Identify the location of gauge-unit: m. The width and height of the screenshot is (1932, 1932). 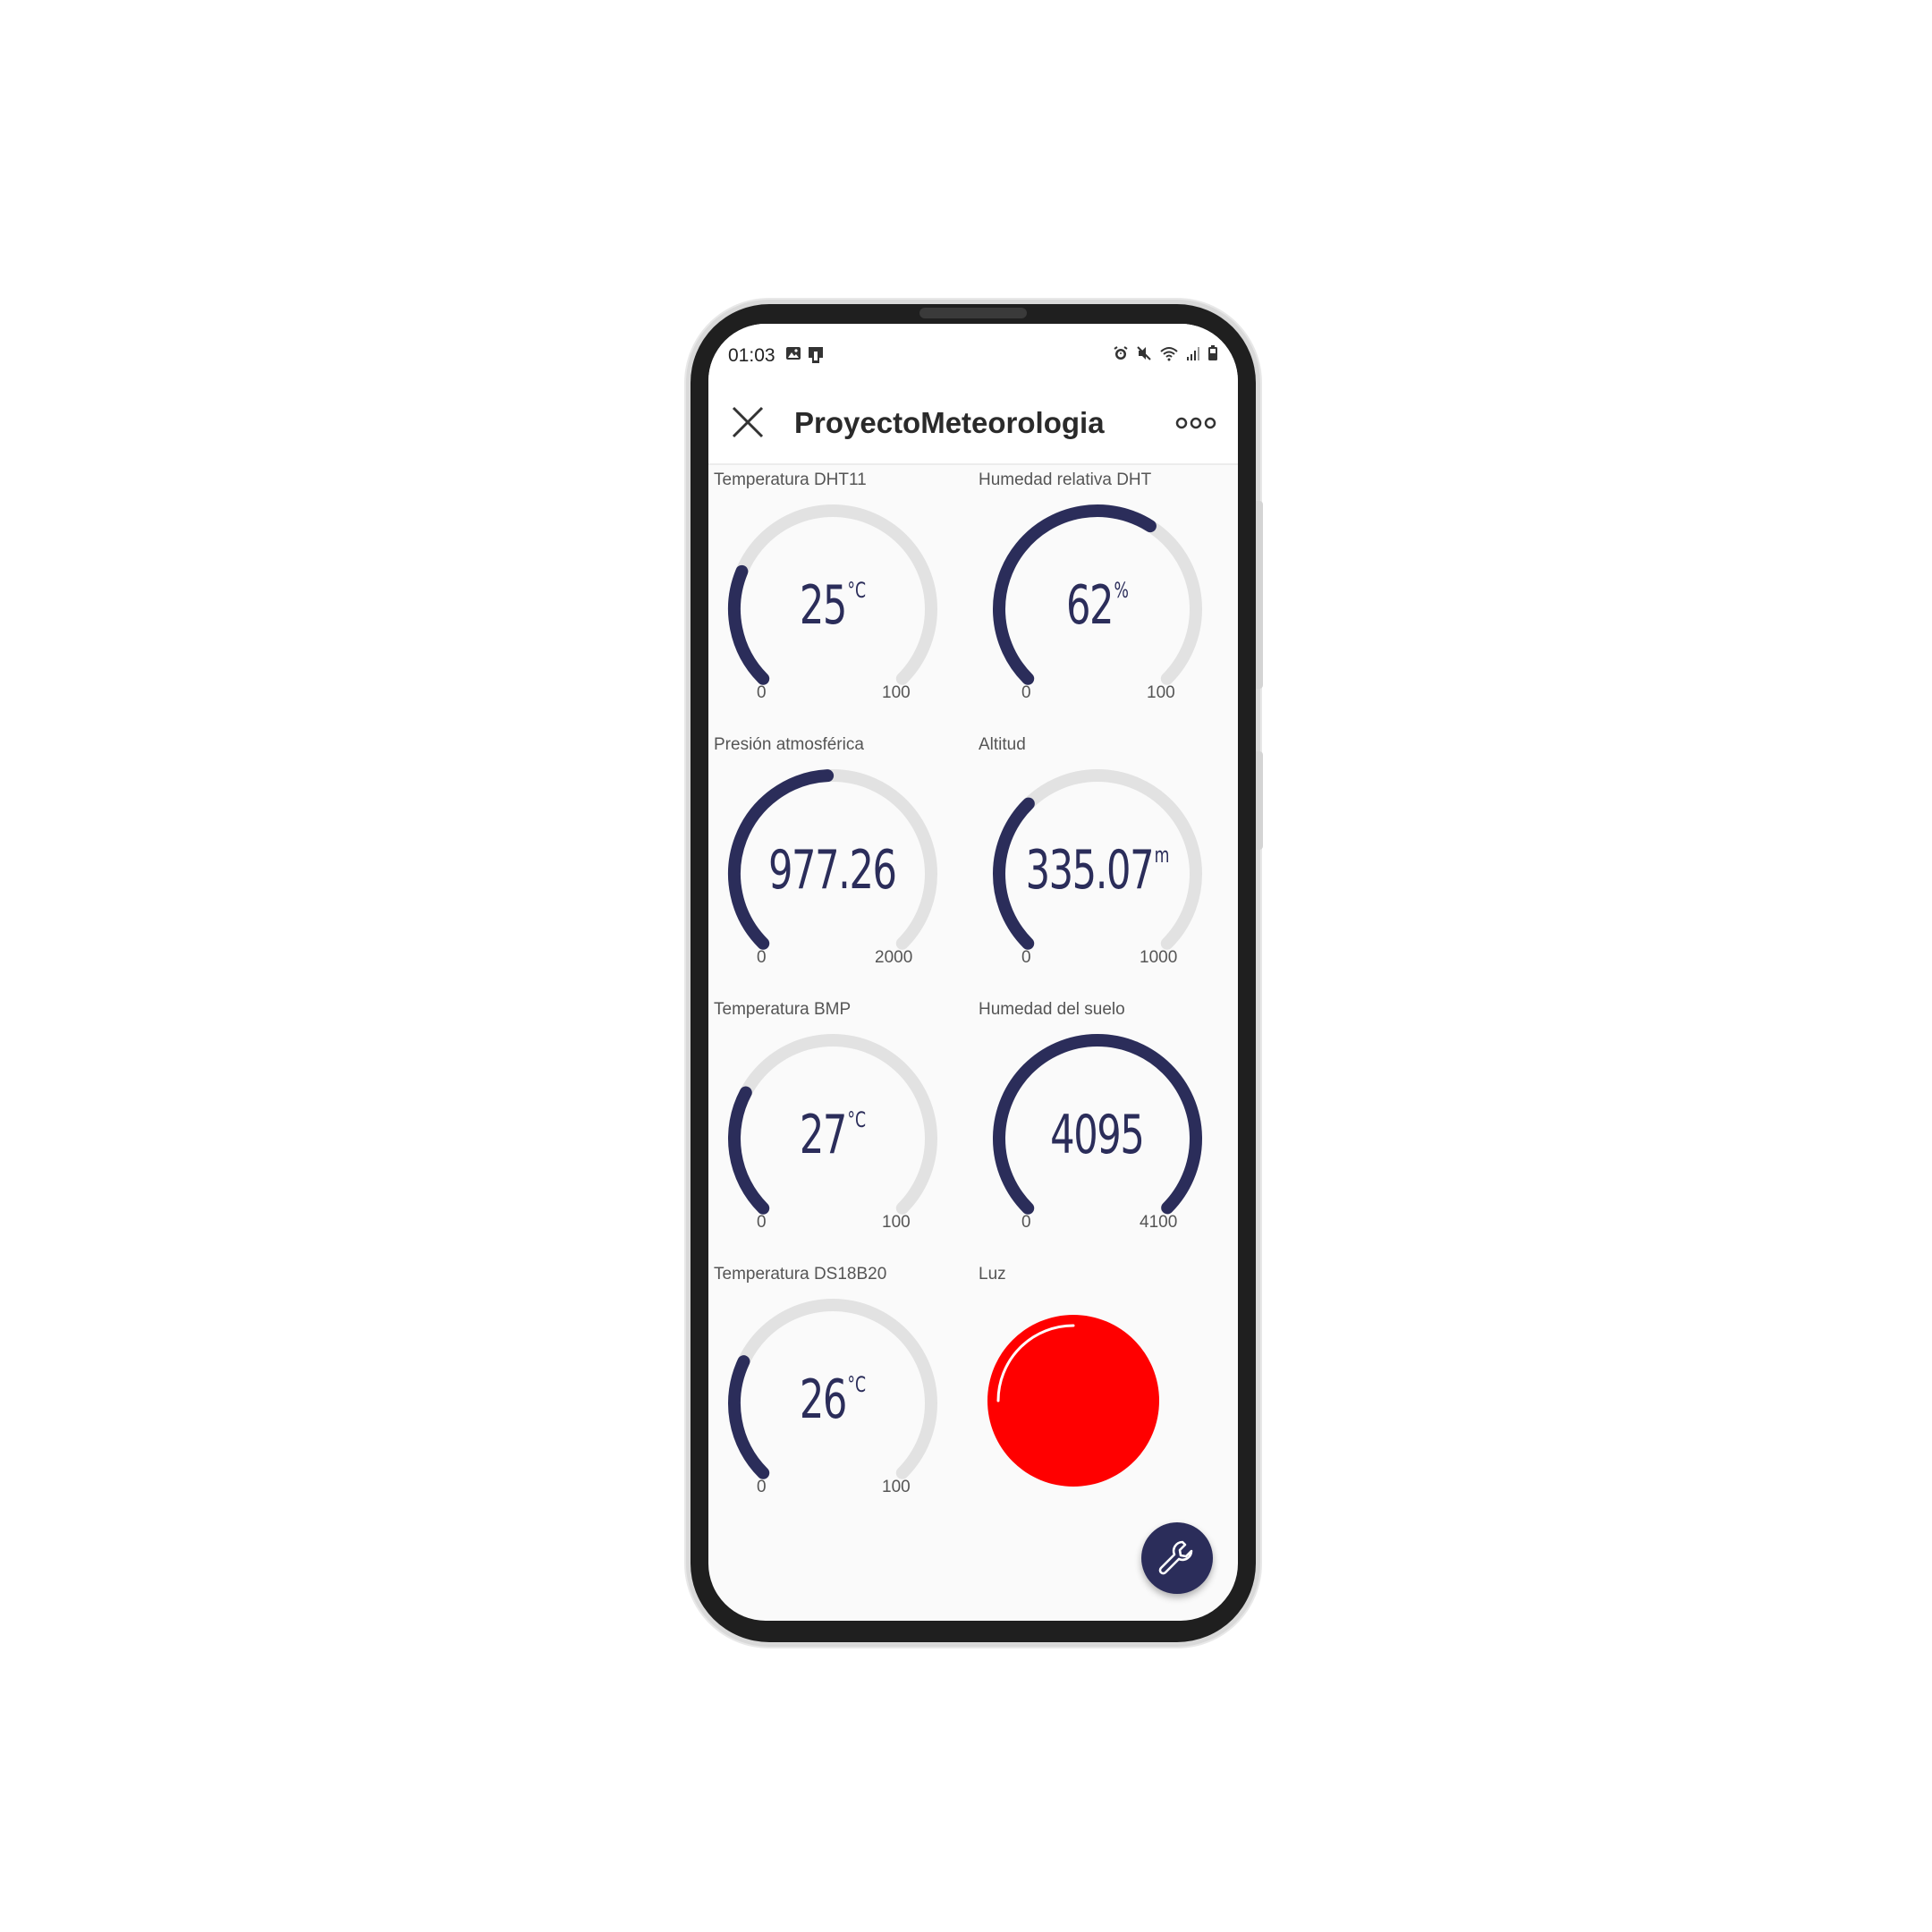
(1162, 855).